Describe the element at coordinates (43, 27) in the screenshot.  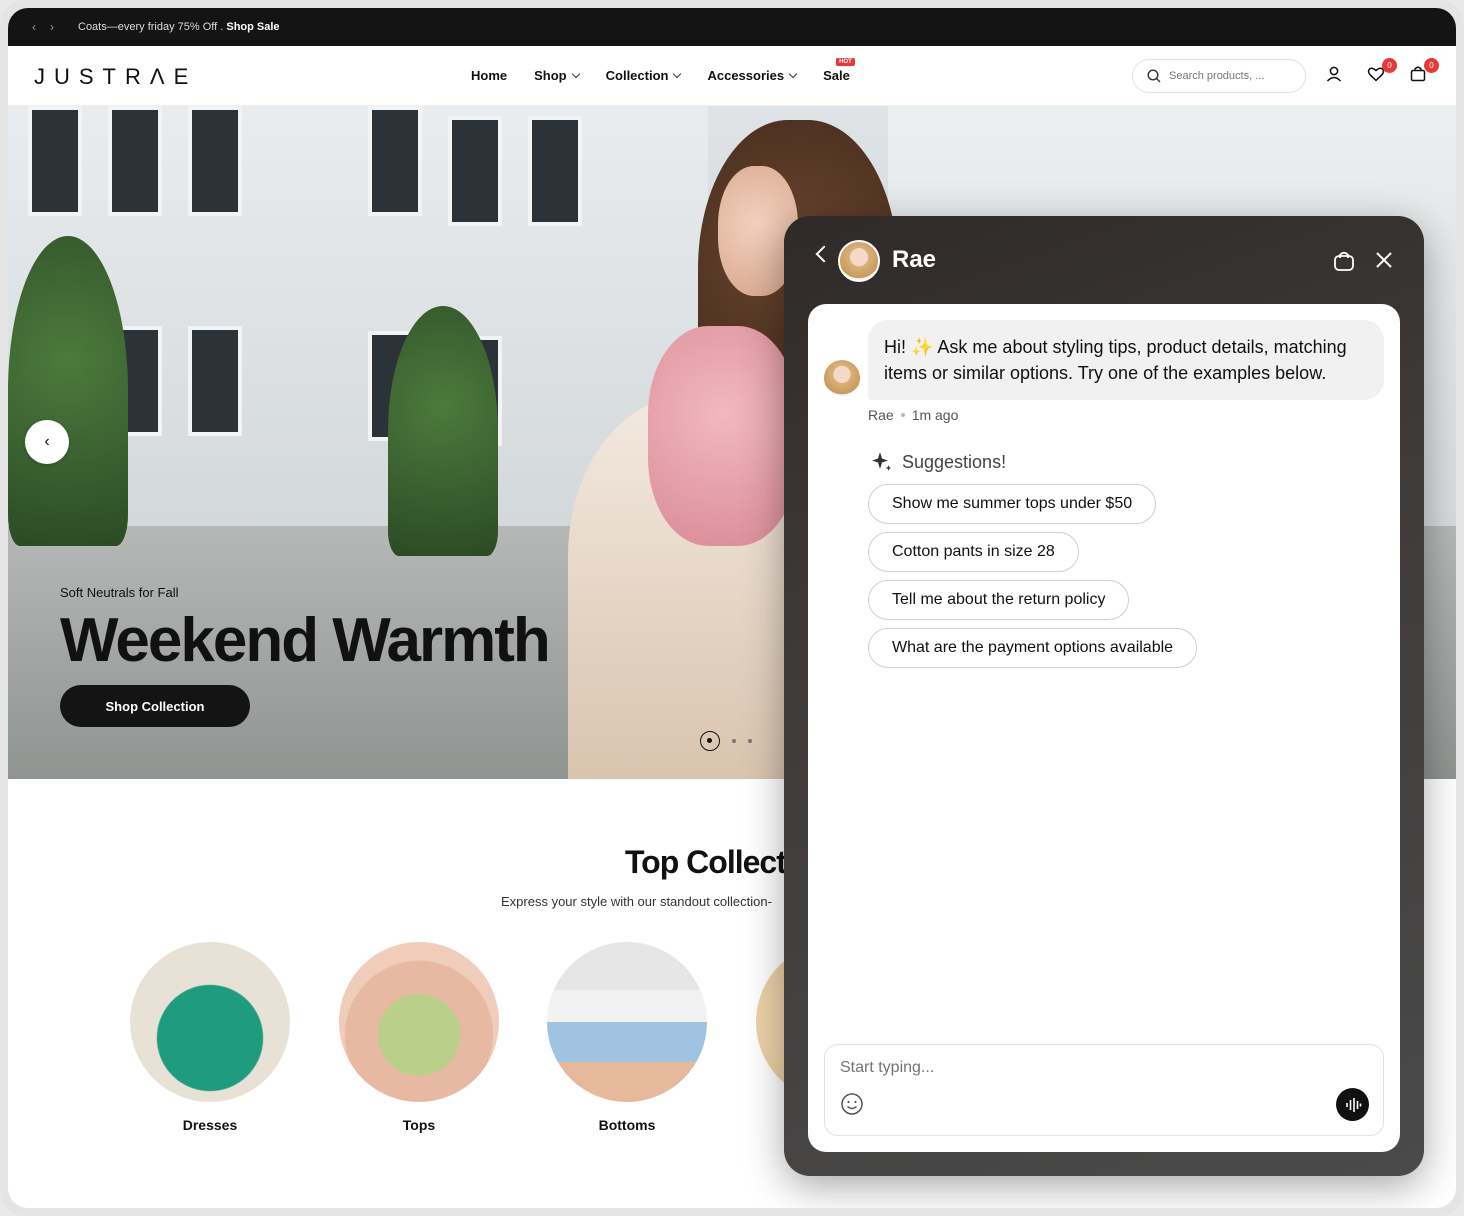
I see `announcement-arrows: ‹ ›` at that location.